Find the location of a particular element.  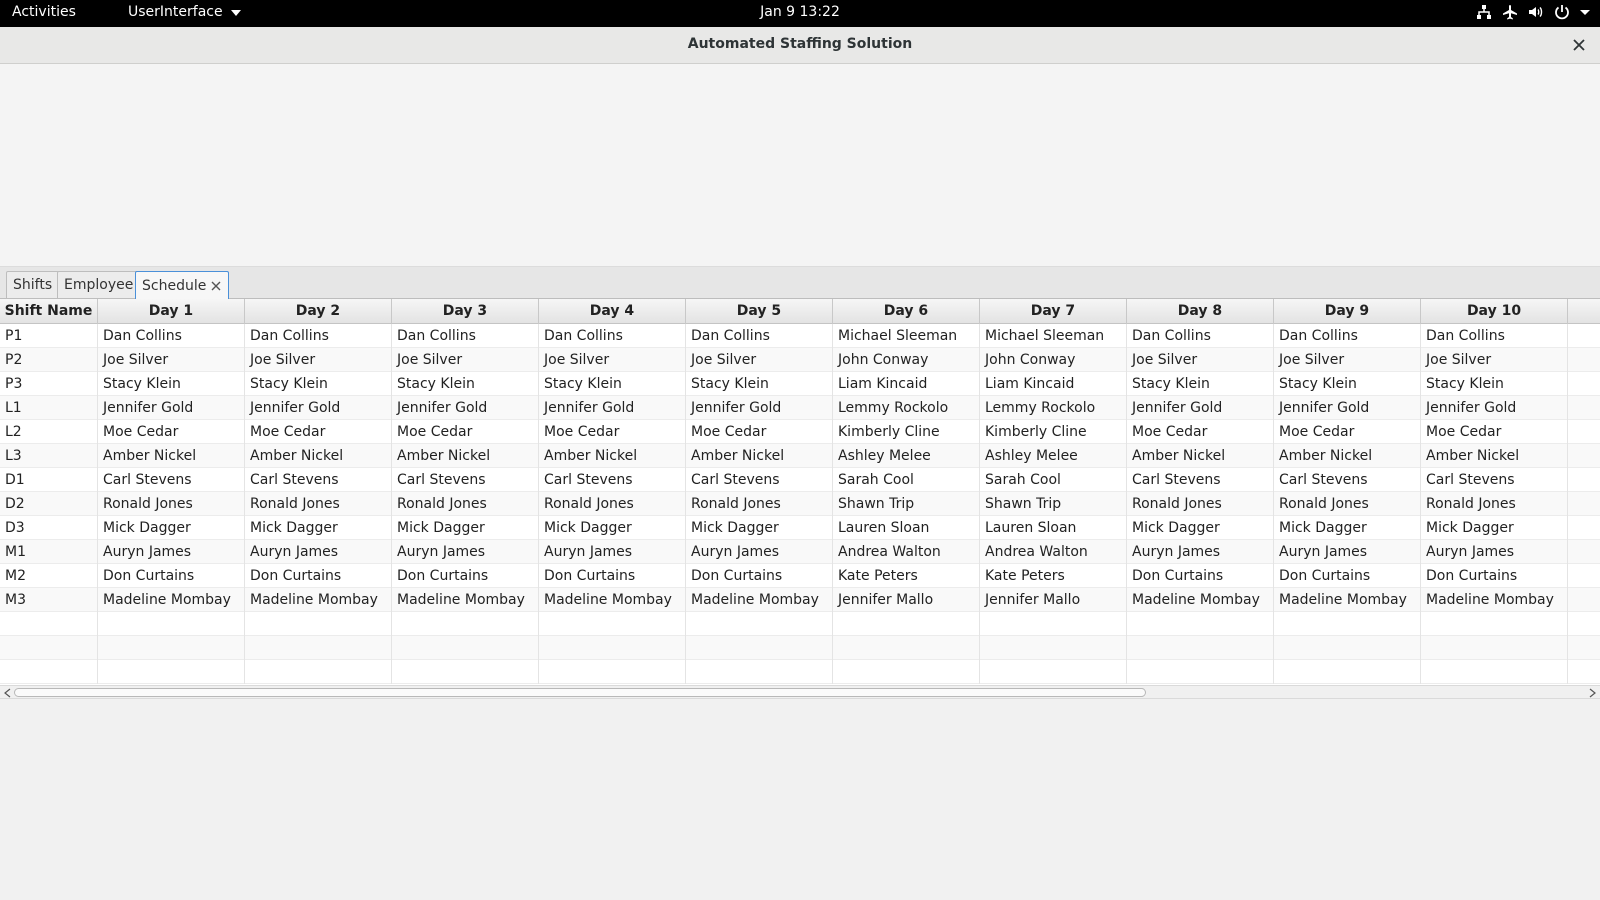

assignee-cell: Andrea Walton is located at coordinates (906, 552).